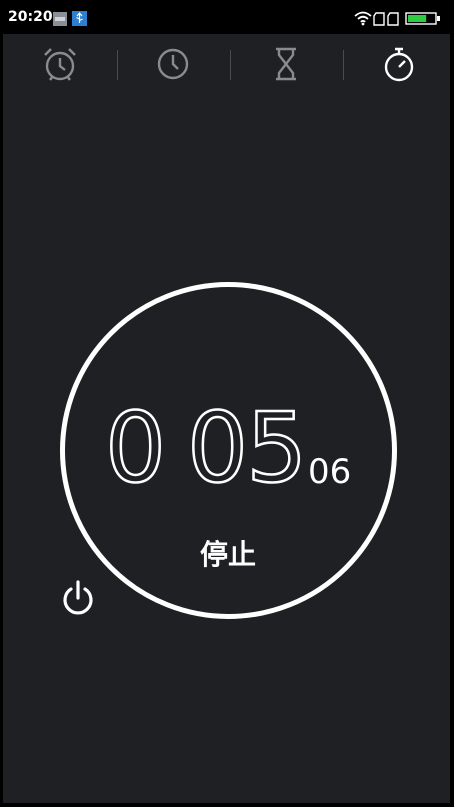 The height and width of the screenshot is (807, 454). What do you see at coordinates (60, 18) in the screenshot?
I see `image-notification-icon` at bounding box center [60, 18].